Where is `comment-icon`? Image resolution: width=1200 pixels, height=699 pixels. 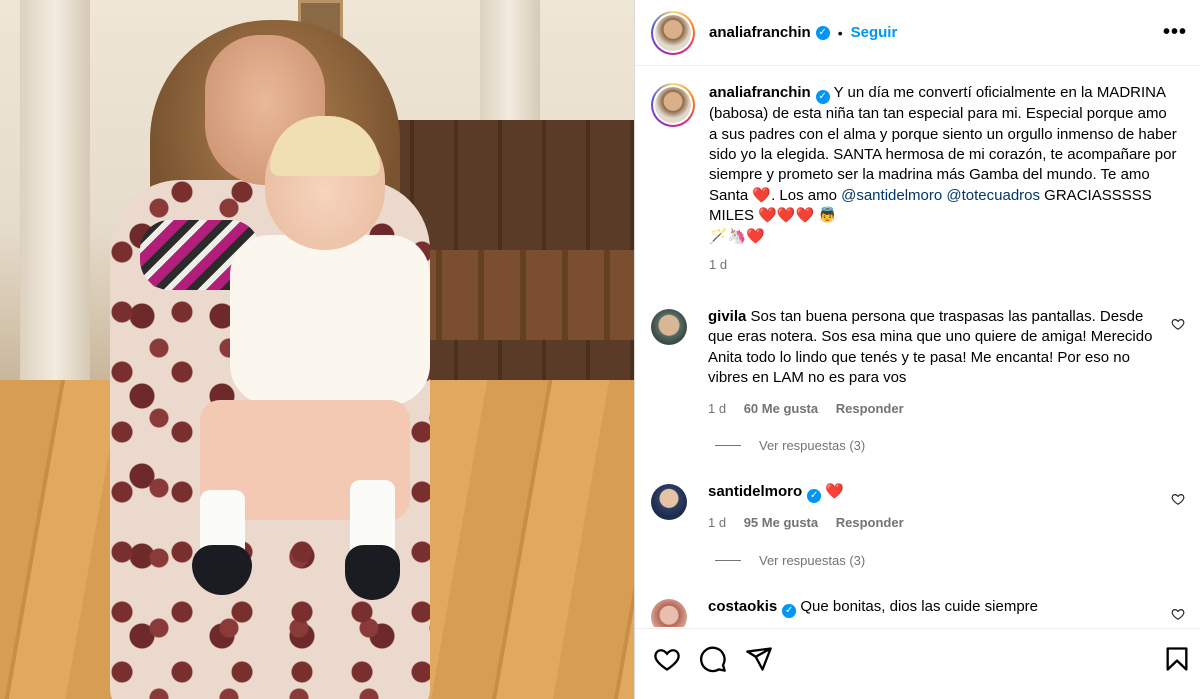 comment-icon is located at coordinates (713, 659).